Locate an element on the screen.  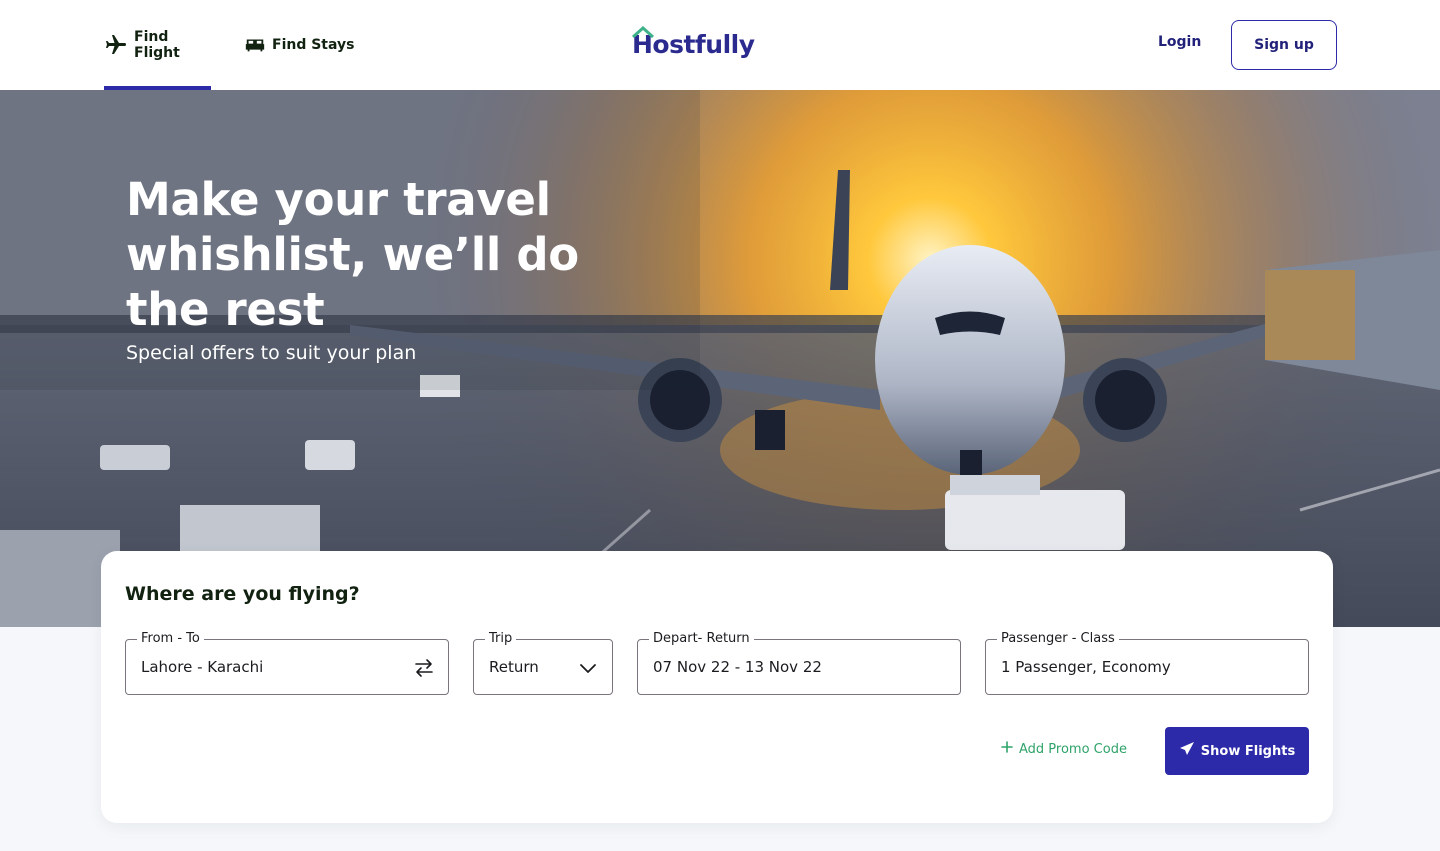
chevron-down-icon is located at coordinates (588, 670).